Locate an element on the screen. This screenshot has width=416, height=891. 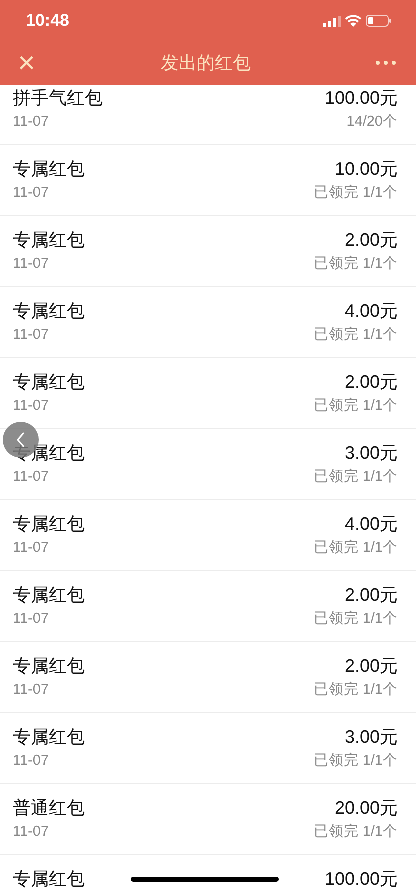
packet-name: 普通红包 is located at coordinates (49, 808).